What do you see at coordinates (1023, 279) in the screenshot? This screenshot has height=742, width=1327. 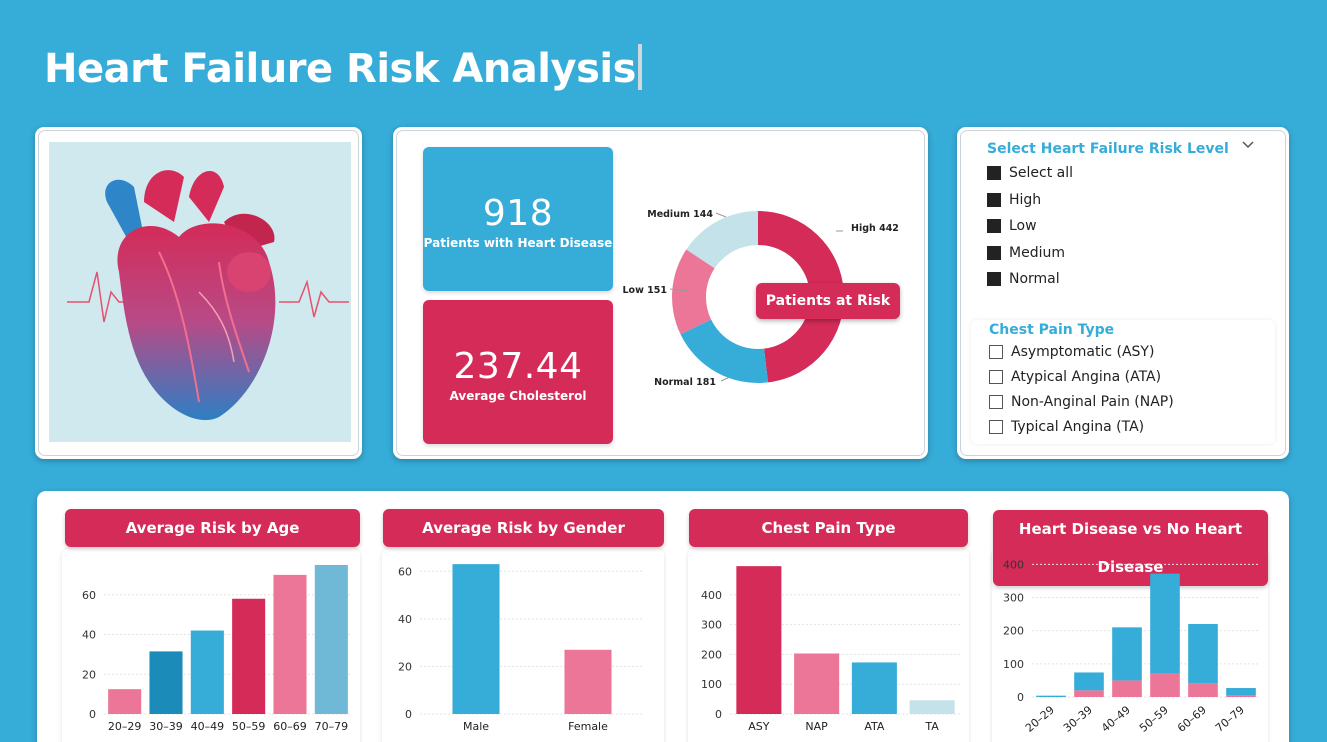 I see `risk-option-normal: Normal` at bounding box center [1023, 279].